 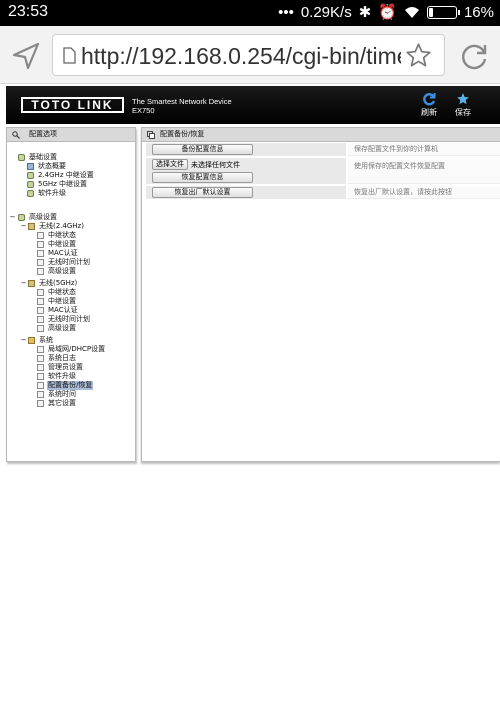 I want to click on backup-row: 备份配置信息 保存配置文件到你的计算机, so click(x=323, y=149).